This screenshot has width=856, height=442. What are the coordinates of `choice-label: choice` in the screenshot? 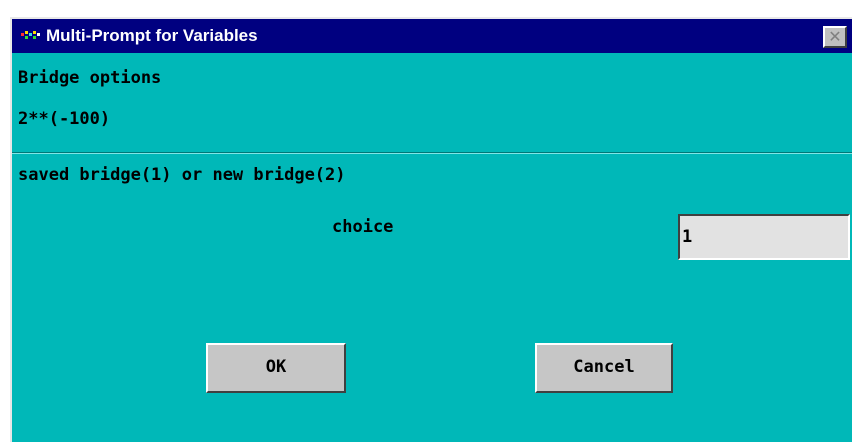 It's located at (363, 227).